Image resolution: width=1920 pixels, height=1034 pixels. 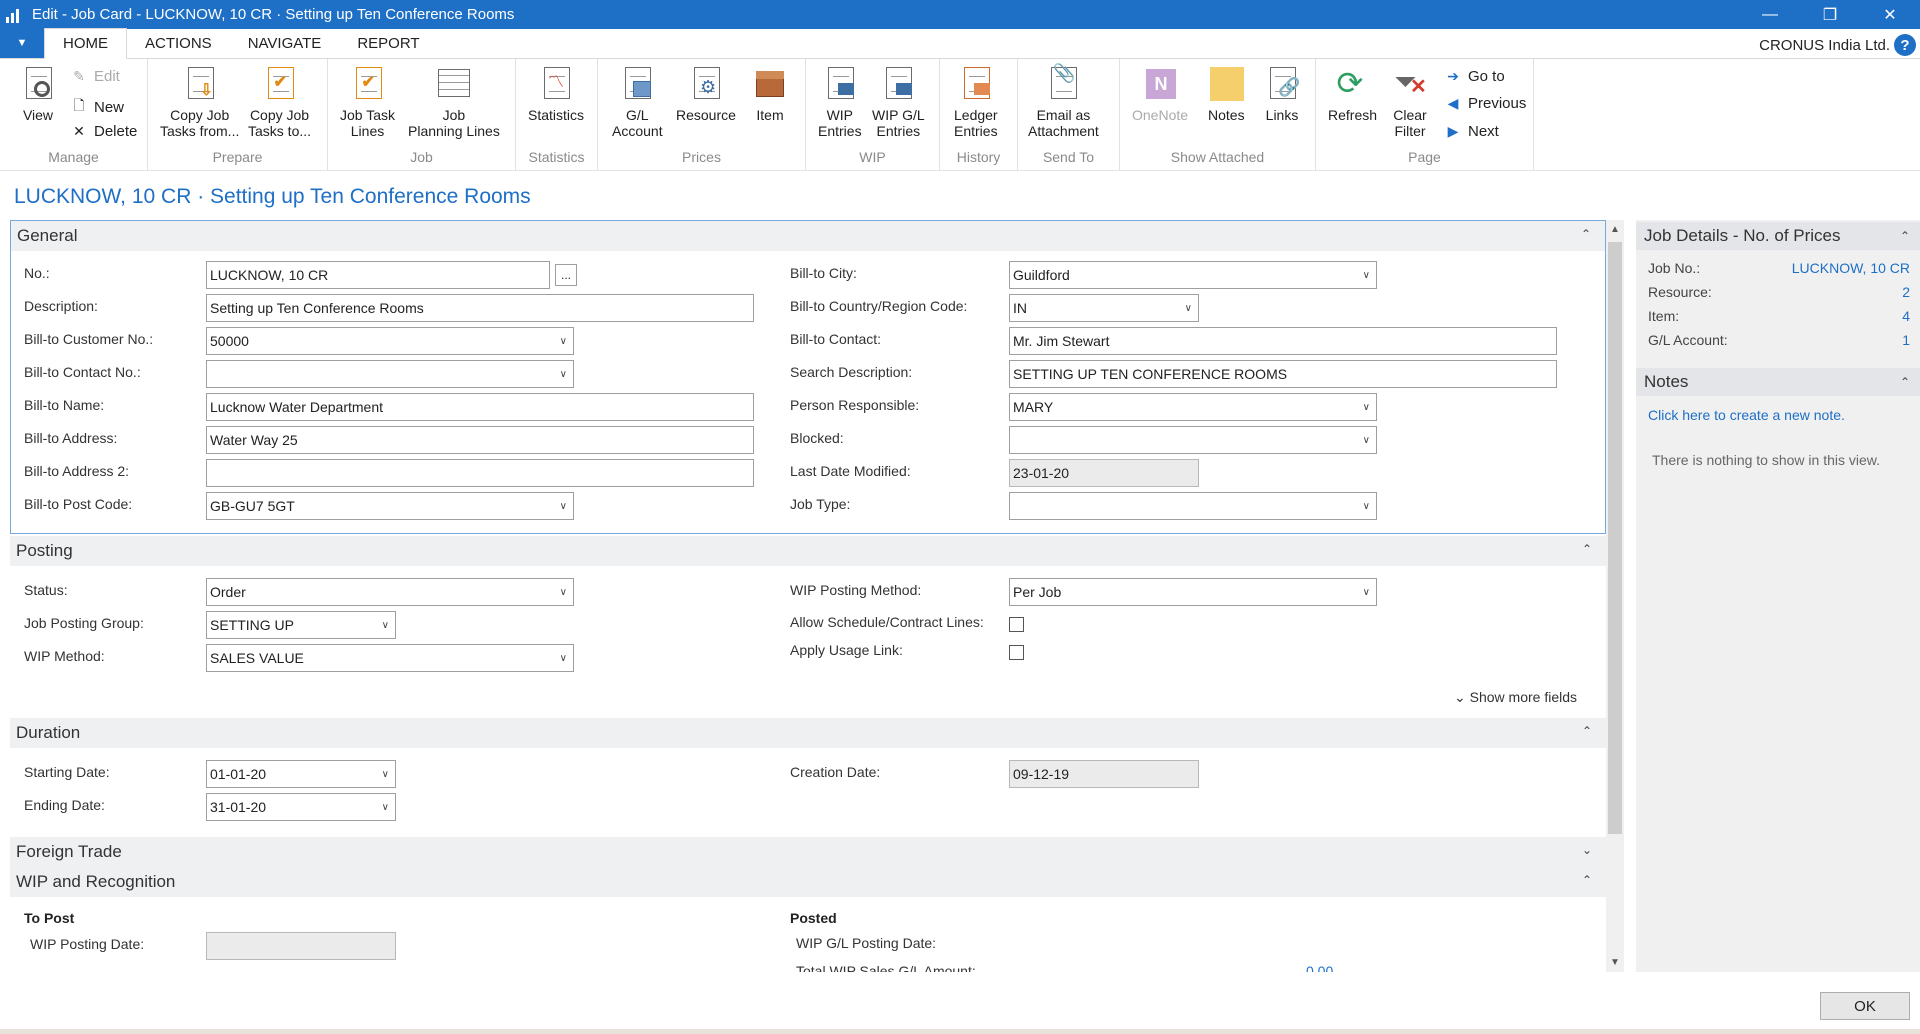 What do you see at coordinates (1283, 341) in the screenshot?
I see `contact-field: Mr. Jim Stewart` at bounding box center [1283, 341].